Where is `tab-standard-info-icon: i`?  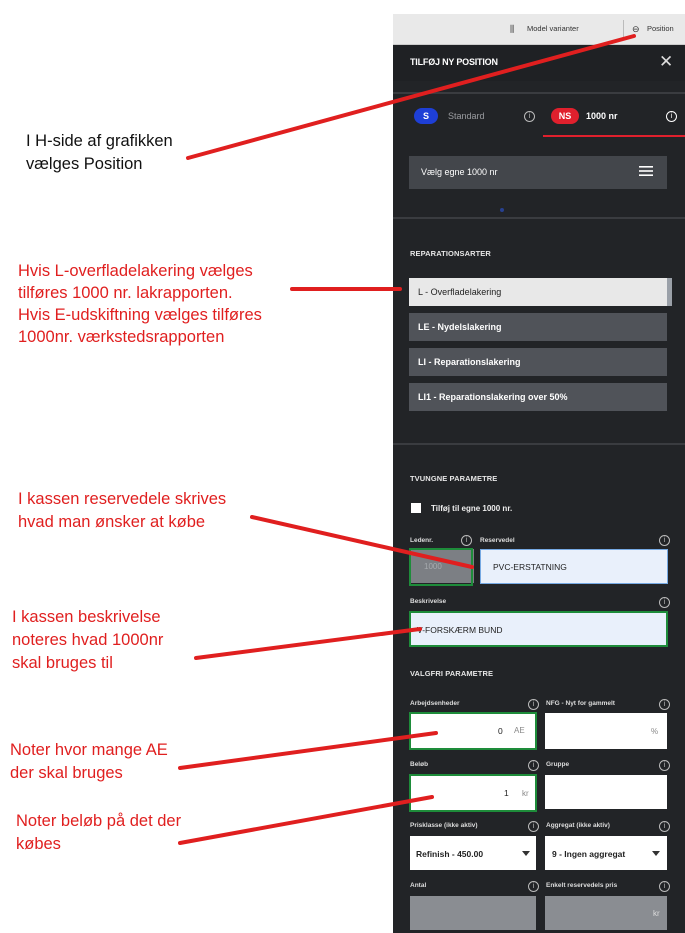
tab-standard-info-icon: i is located at coordinates (529, 116).